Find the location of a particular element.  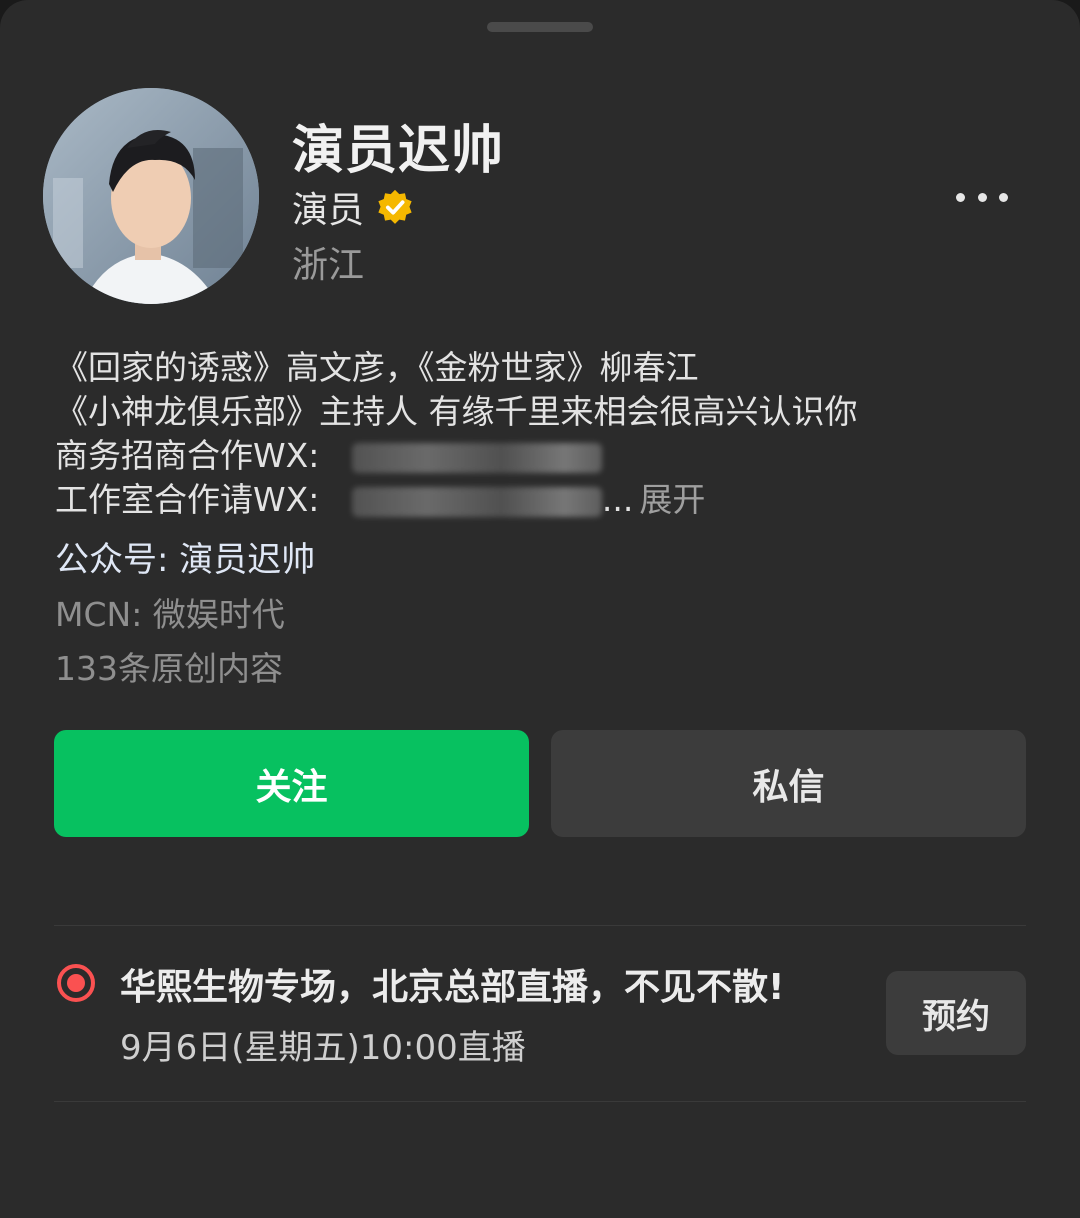

message-button: 私信 is located at coordinates (788, 783).